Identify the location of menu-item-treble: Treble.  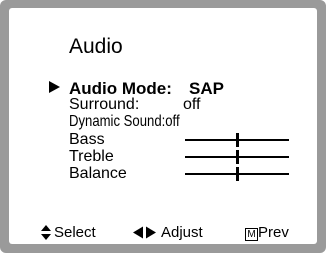
(91, 157).